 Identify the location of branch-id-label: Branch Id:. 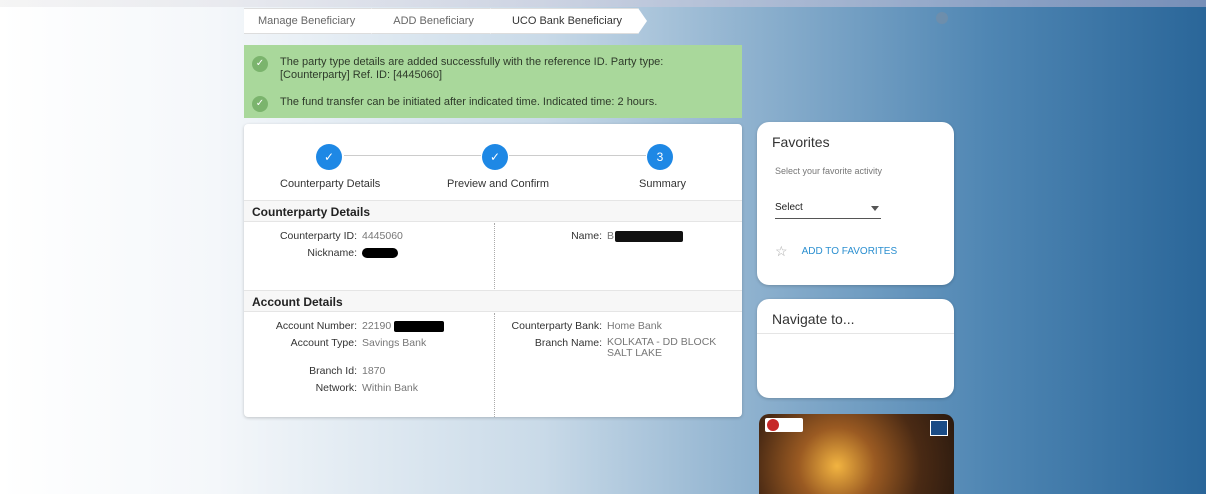
(333, 371).